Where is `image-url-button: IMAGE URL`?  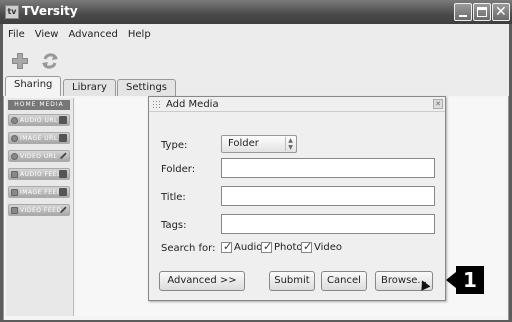 image-url-button: IMAGE URL is located at coordinates (39, 138).